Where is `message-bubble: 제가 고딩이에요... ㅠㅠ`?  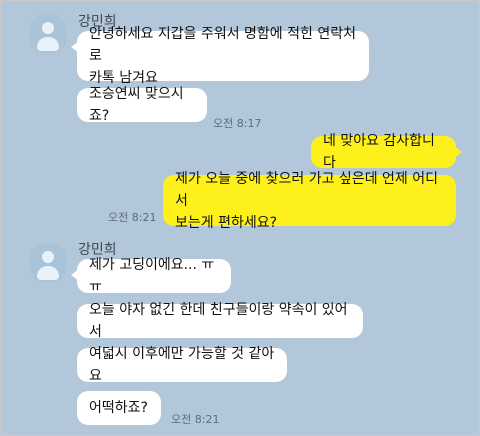
message-bubble: 제가 고딩이에요... ㅠㅠ is located at coordinates (151, 276).